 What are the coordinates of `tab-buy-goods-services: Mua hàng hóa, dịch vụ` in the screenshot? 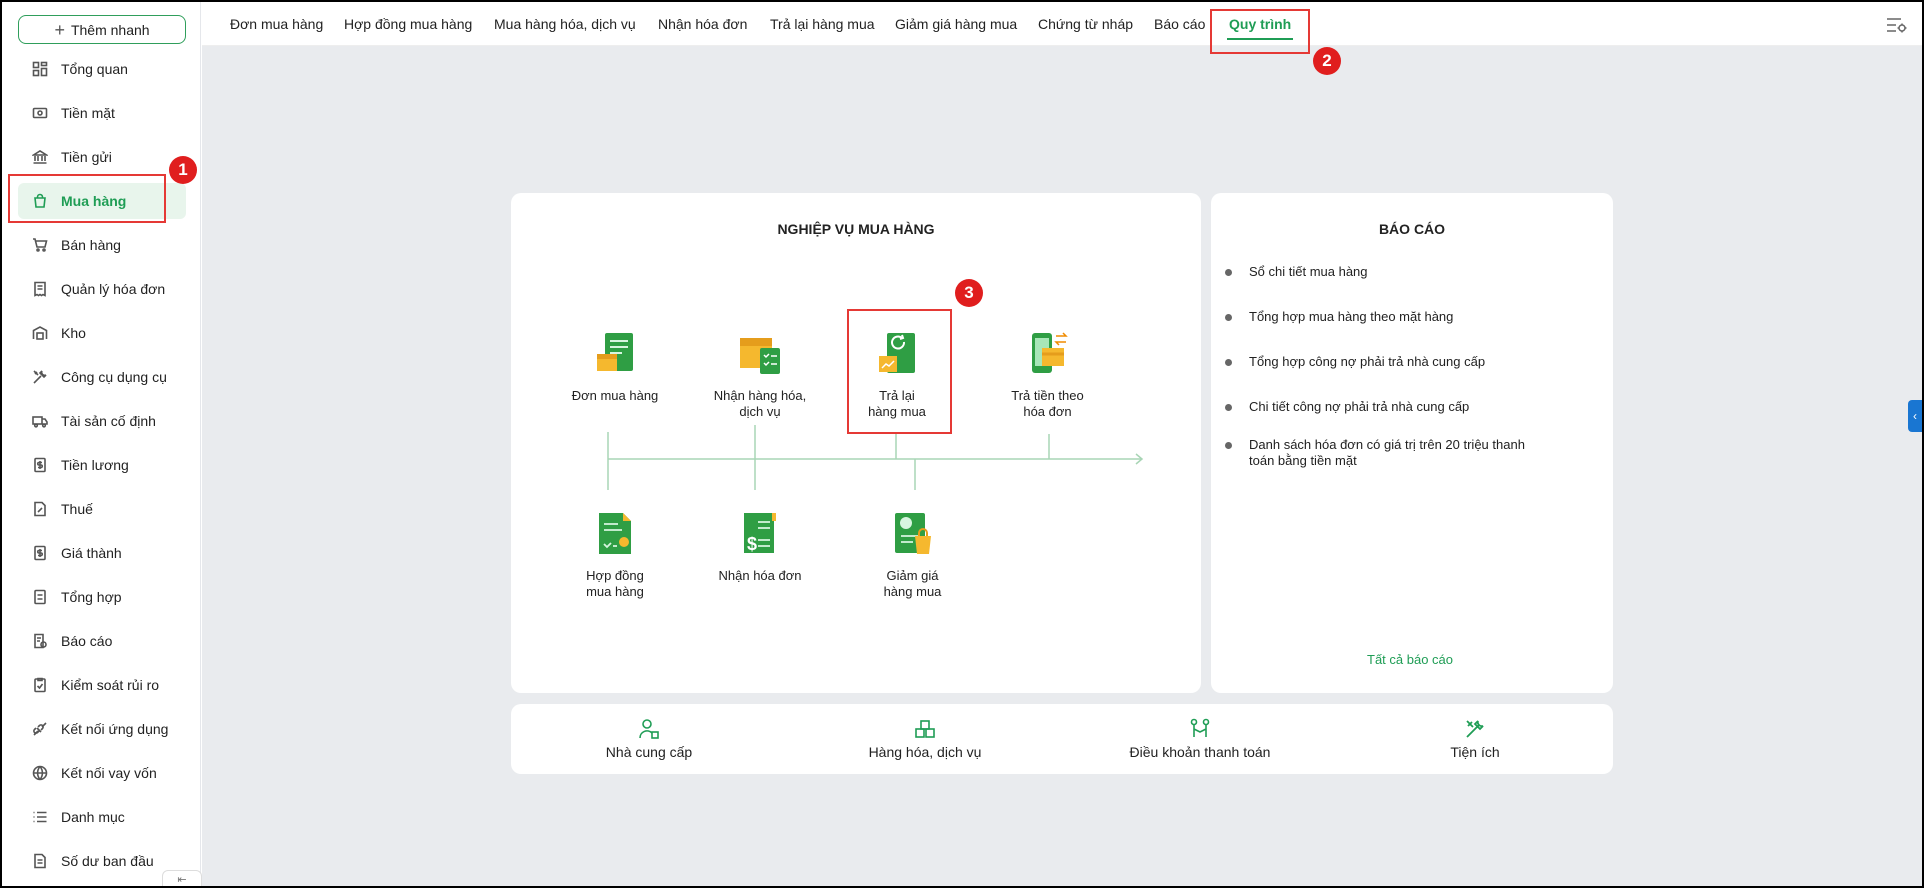 It's located at (565, 24).